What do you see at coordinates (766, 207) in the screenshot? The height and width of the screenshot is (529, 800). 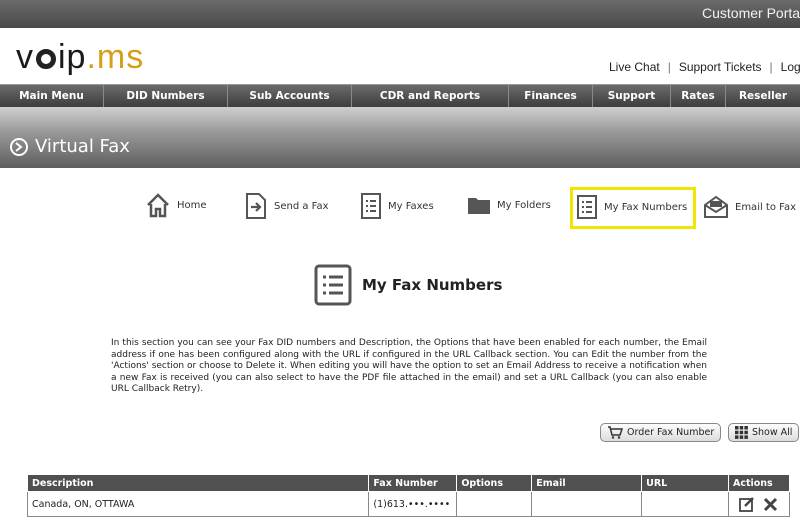 I see `fax-nav-email-to-fax-label: Email to Fax` at bounding box center [766, 207].